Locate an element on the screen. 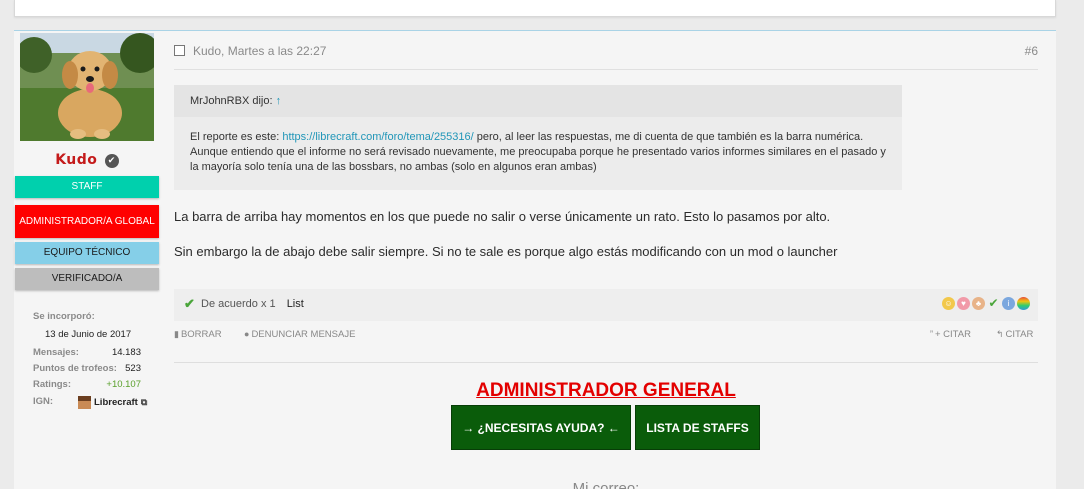 This screenshot has height=489, width=1084. stat-messages-value: 14.183 is located at coordinates (126, 352).